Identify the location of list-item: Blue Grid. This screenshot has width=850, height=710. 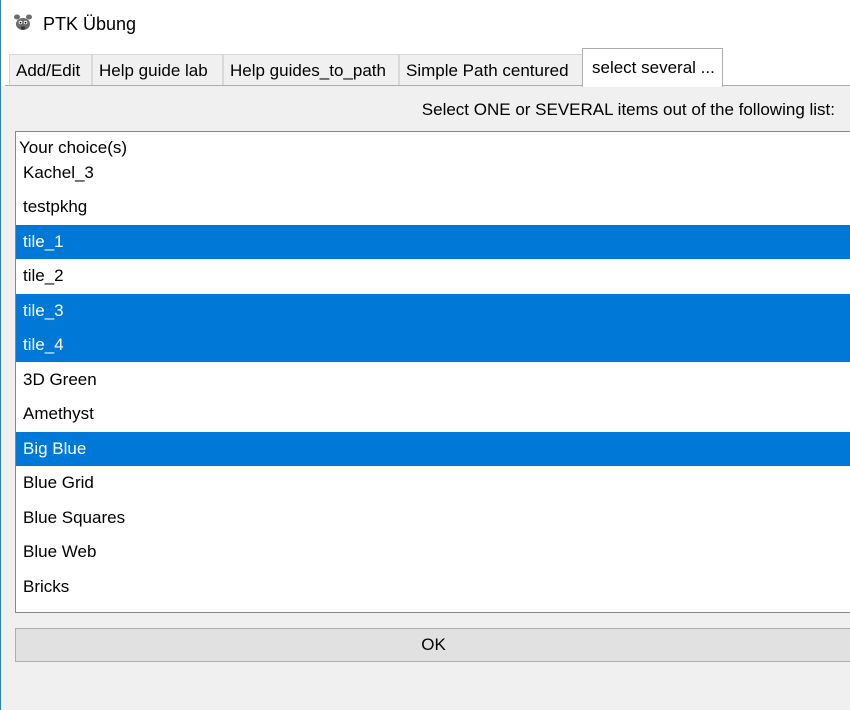
(433, 483).